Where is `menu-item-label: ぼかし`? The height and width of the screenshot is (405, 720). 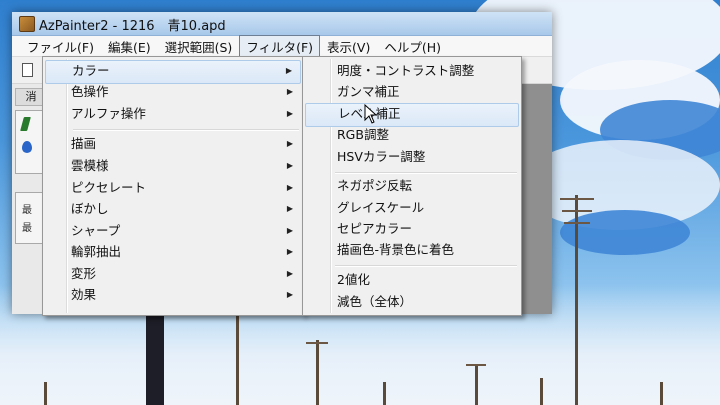
menu-item-label: ぼかし is located at coordinates (90, 208).